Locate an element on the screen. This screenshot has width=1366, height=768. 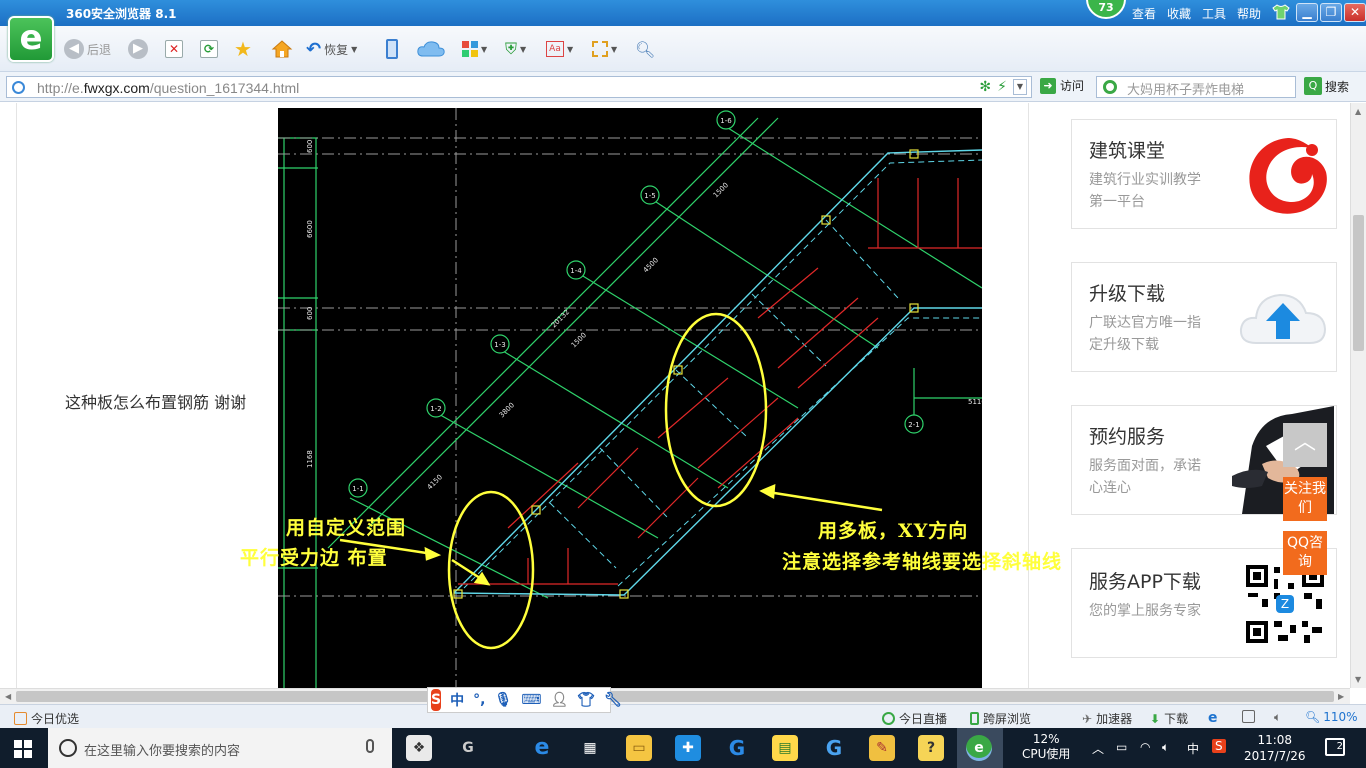
dim-label: 20132 is located at coordinates (560, 318).